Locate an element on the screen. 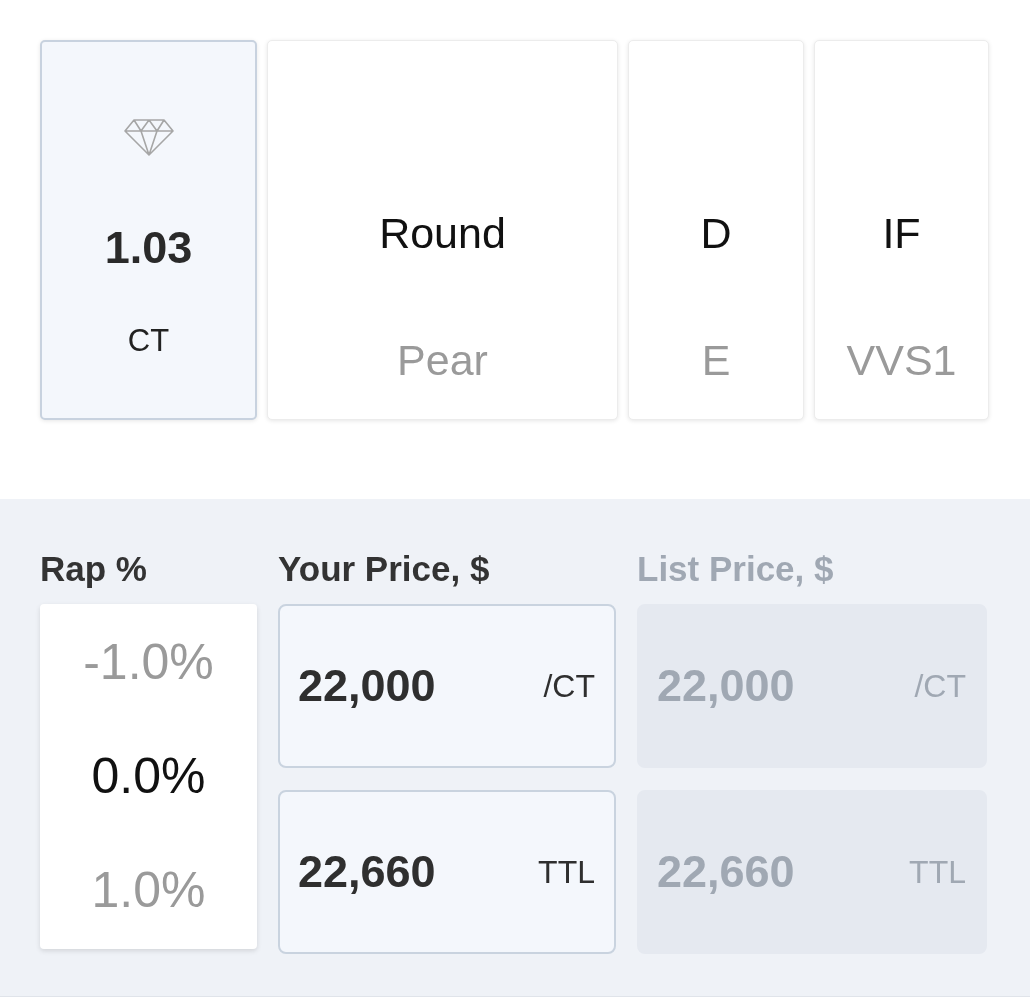  rap-option: 0.0% is located at coordinates (148, 776).